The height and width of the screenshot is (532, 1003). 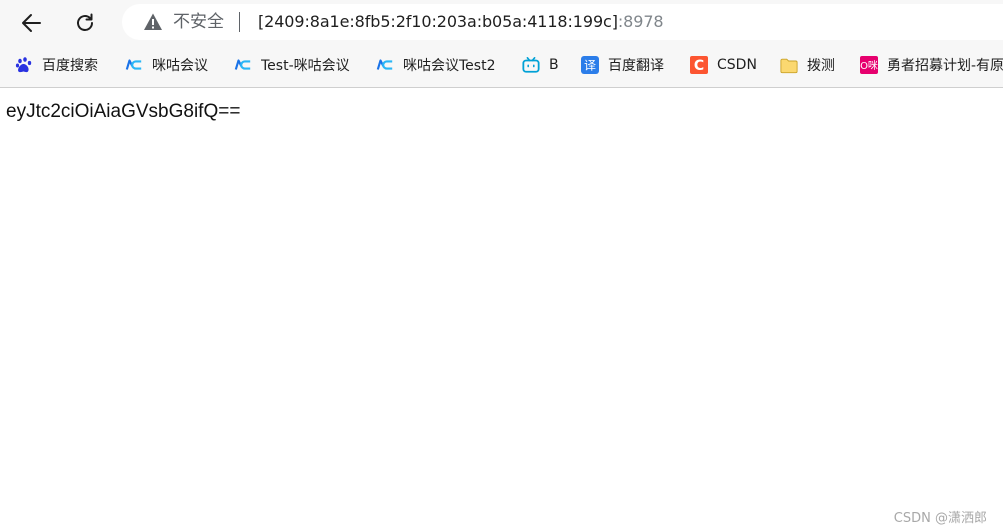 I want to click on back-arrow-icon, so click(x=31, y=23).